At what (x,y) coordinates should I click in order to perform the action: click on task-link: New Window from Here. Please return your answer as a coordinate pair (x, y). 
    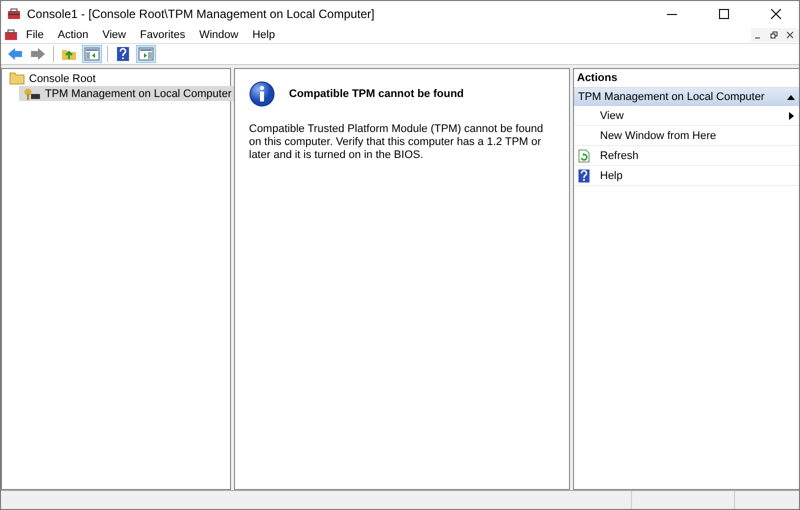
    Looking at the image, I should click on (686, 136).